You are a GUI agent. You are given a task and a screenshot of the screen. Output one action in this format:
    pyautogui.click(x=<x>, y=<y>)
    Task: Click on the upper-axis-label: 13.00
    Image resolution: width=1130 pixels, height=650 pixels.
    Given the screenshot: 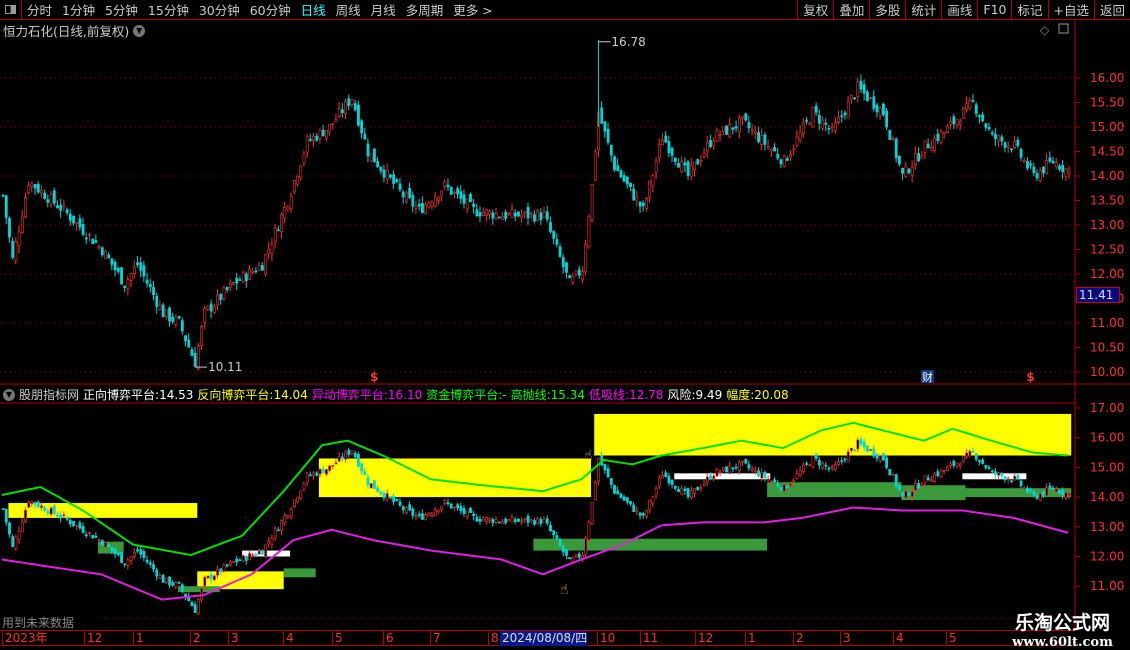 What is the action you would take?
    pyautogui.click(x=1107, y=225)
    